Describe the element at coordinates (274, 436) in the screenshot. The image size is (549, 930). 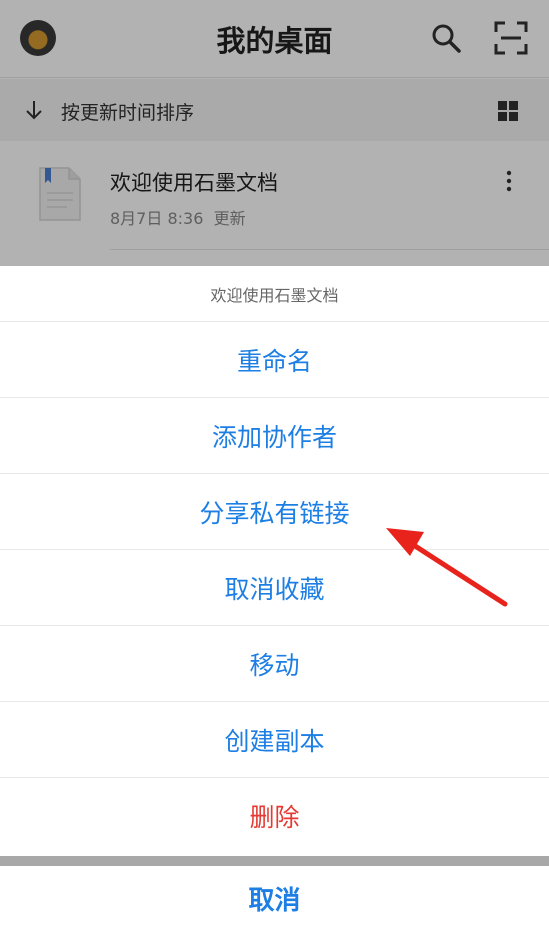
I see `add-collaborator-button: 添加协作者` at that location.